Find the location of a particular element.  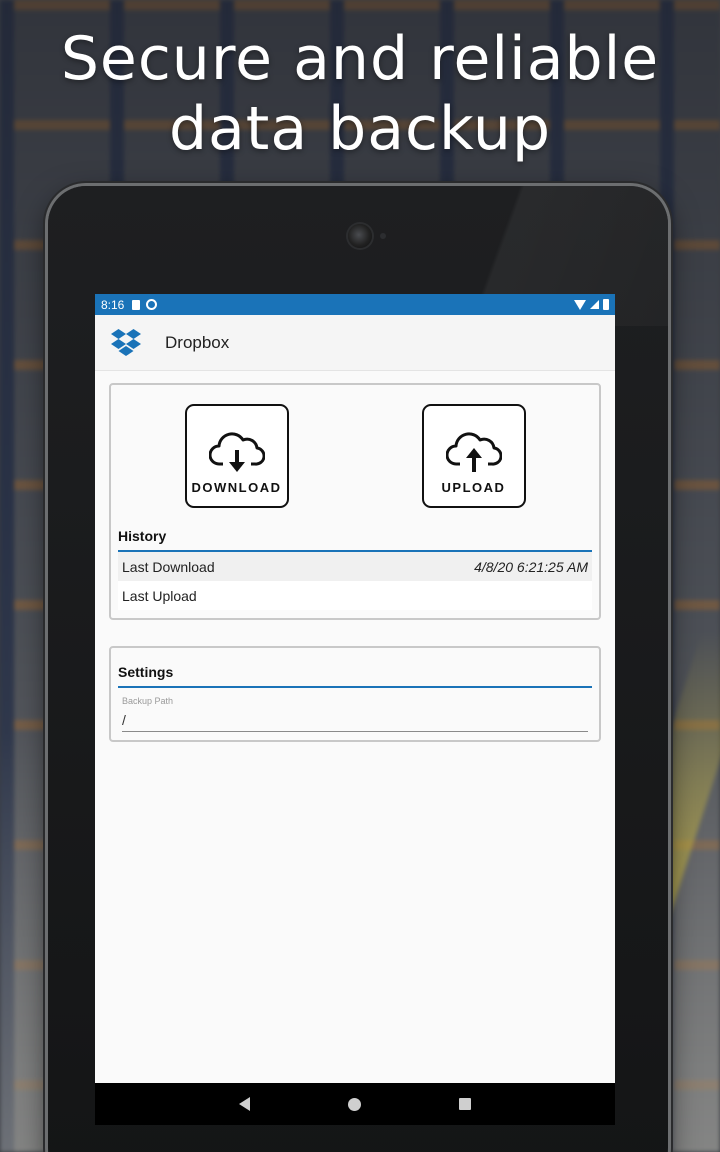

recents-square-icon is located at coordinates (465, 1104).